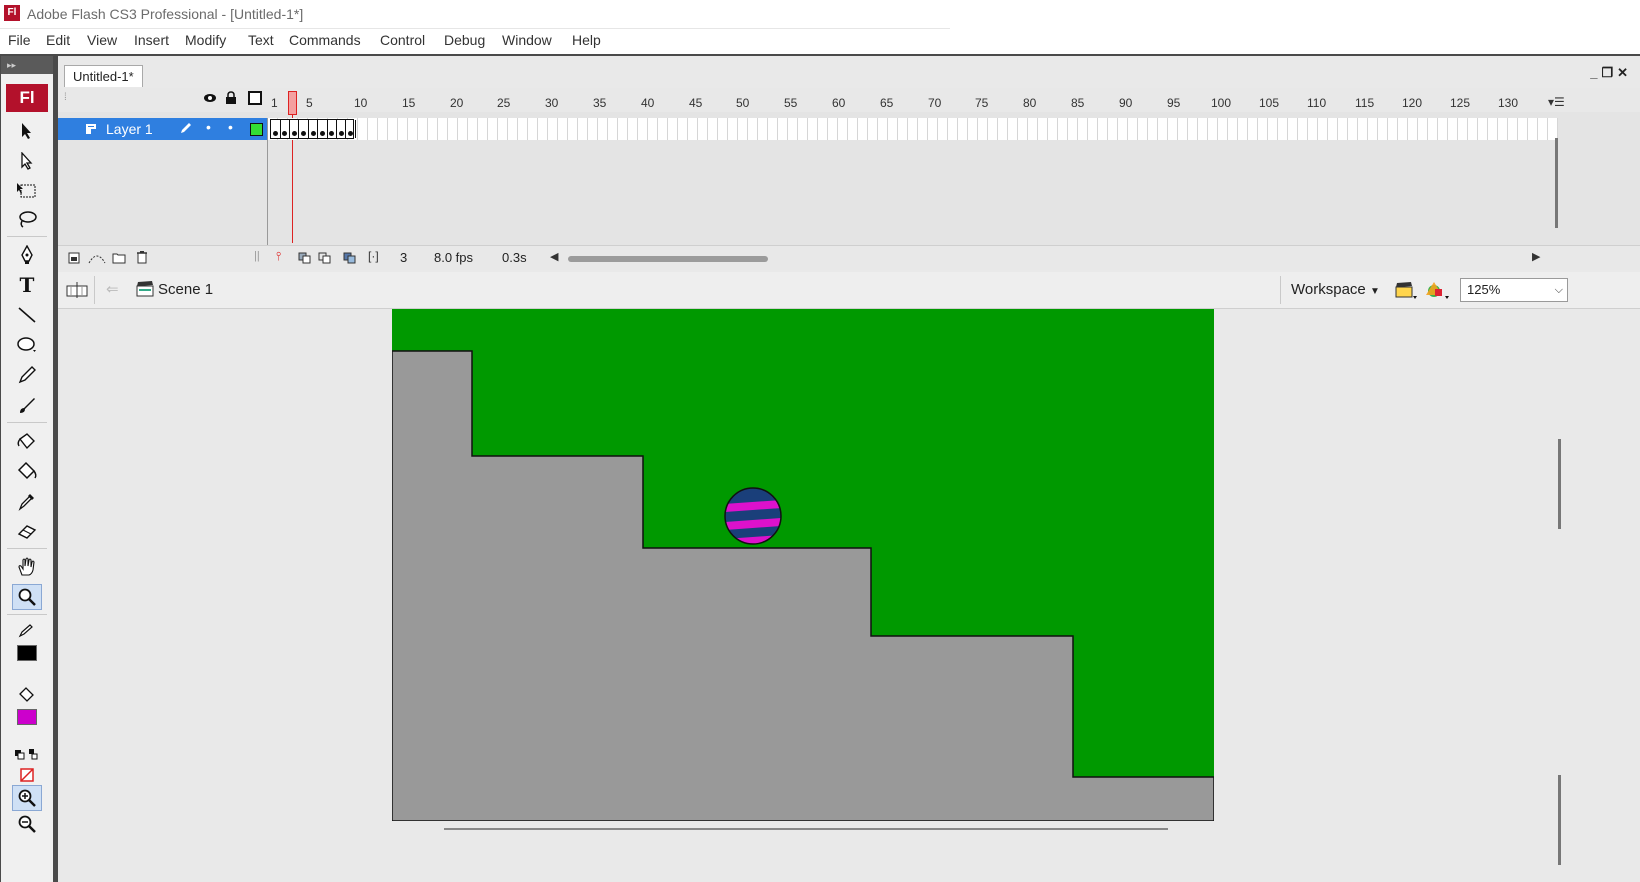 The height and width of the screenshot is (882, 1640). What do you see at coordinates (1595, 72) in the screenshot?
I see `minimize-icon: _` at bounding box center [1595, 72].